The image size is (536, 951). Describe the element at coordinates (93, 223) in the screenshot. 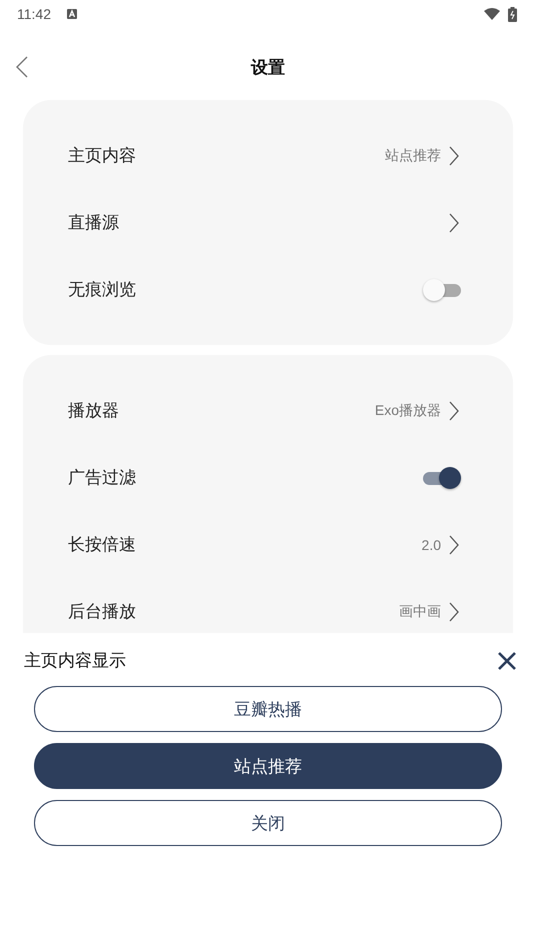

I see `setting-label: 直播源` at that location.